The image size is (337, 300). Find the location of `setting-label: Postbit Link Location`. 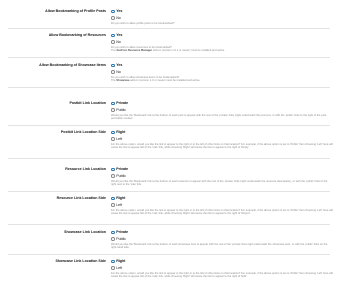

setting-label: Postbit Link Location is located at coordinates (87, 103).